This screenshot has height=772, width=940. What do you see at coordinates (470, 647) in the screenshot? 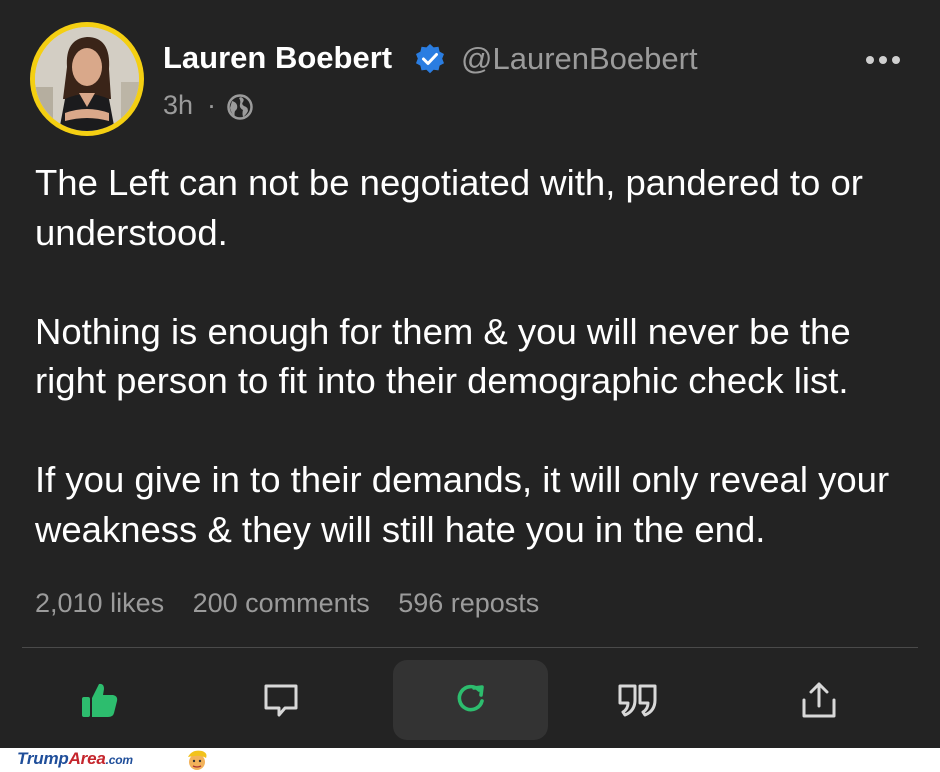
I see `divider` at bounding box center [470, 647].